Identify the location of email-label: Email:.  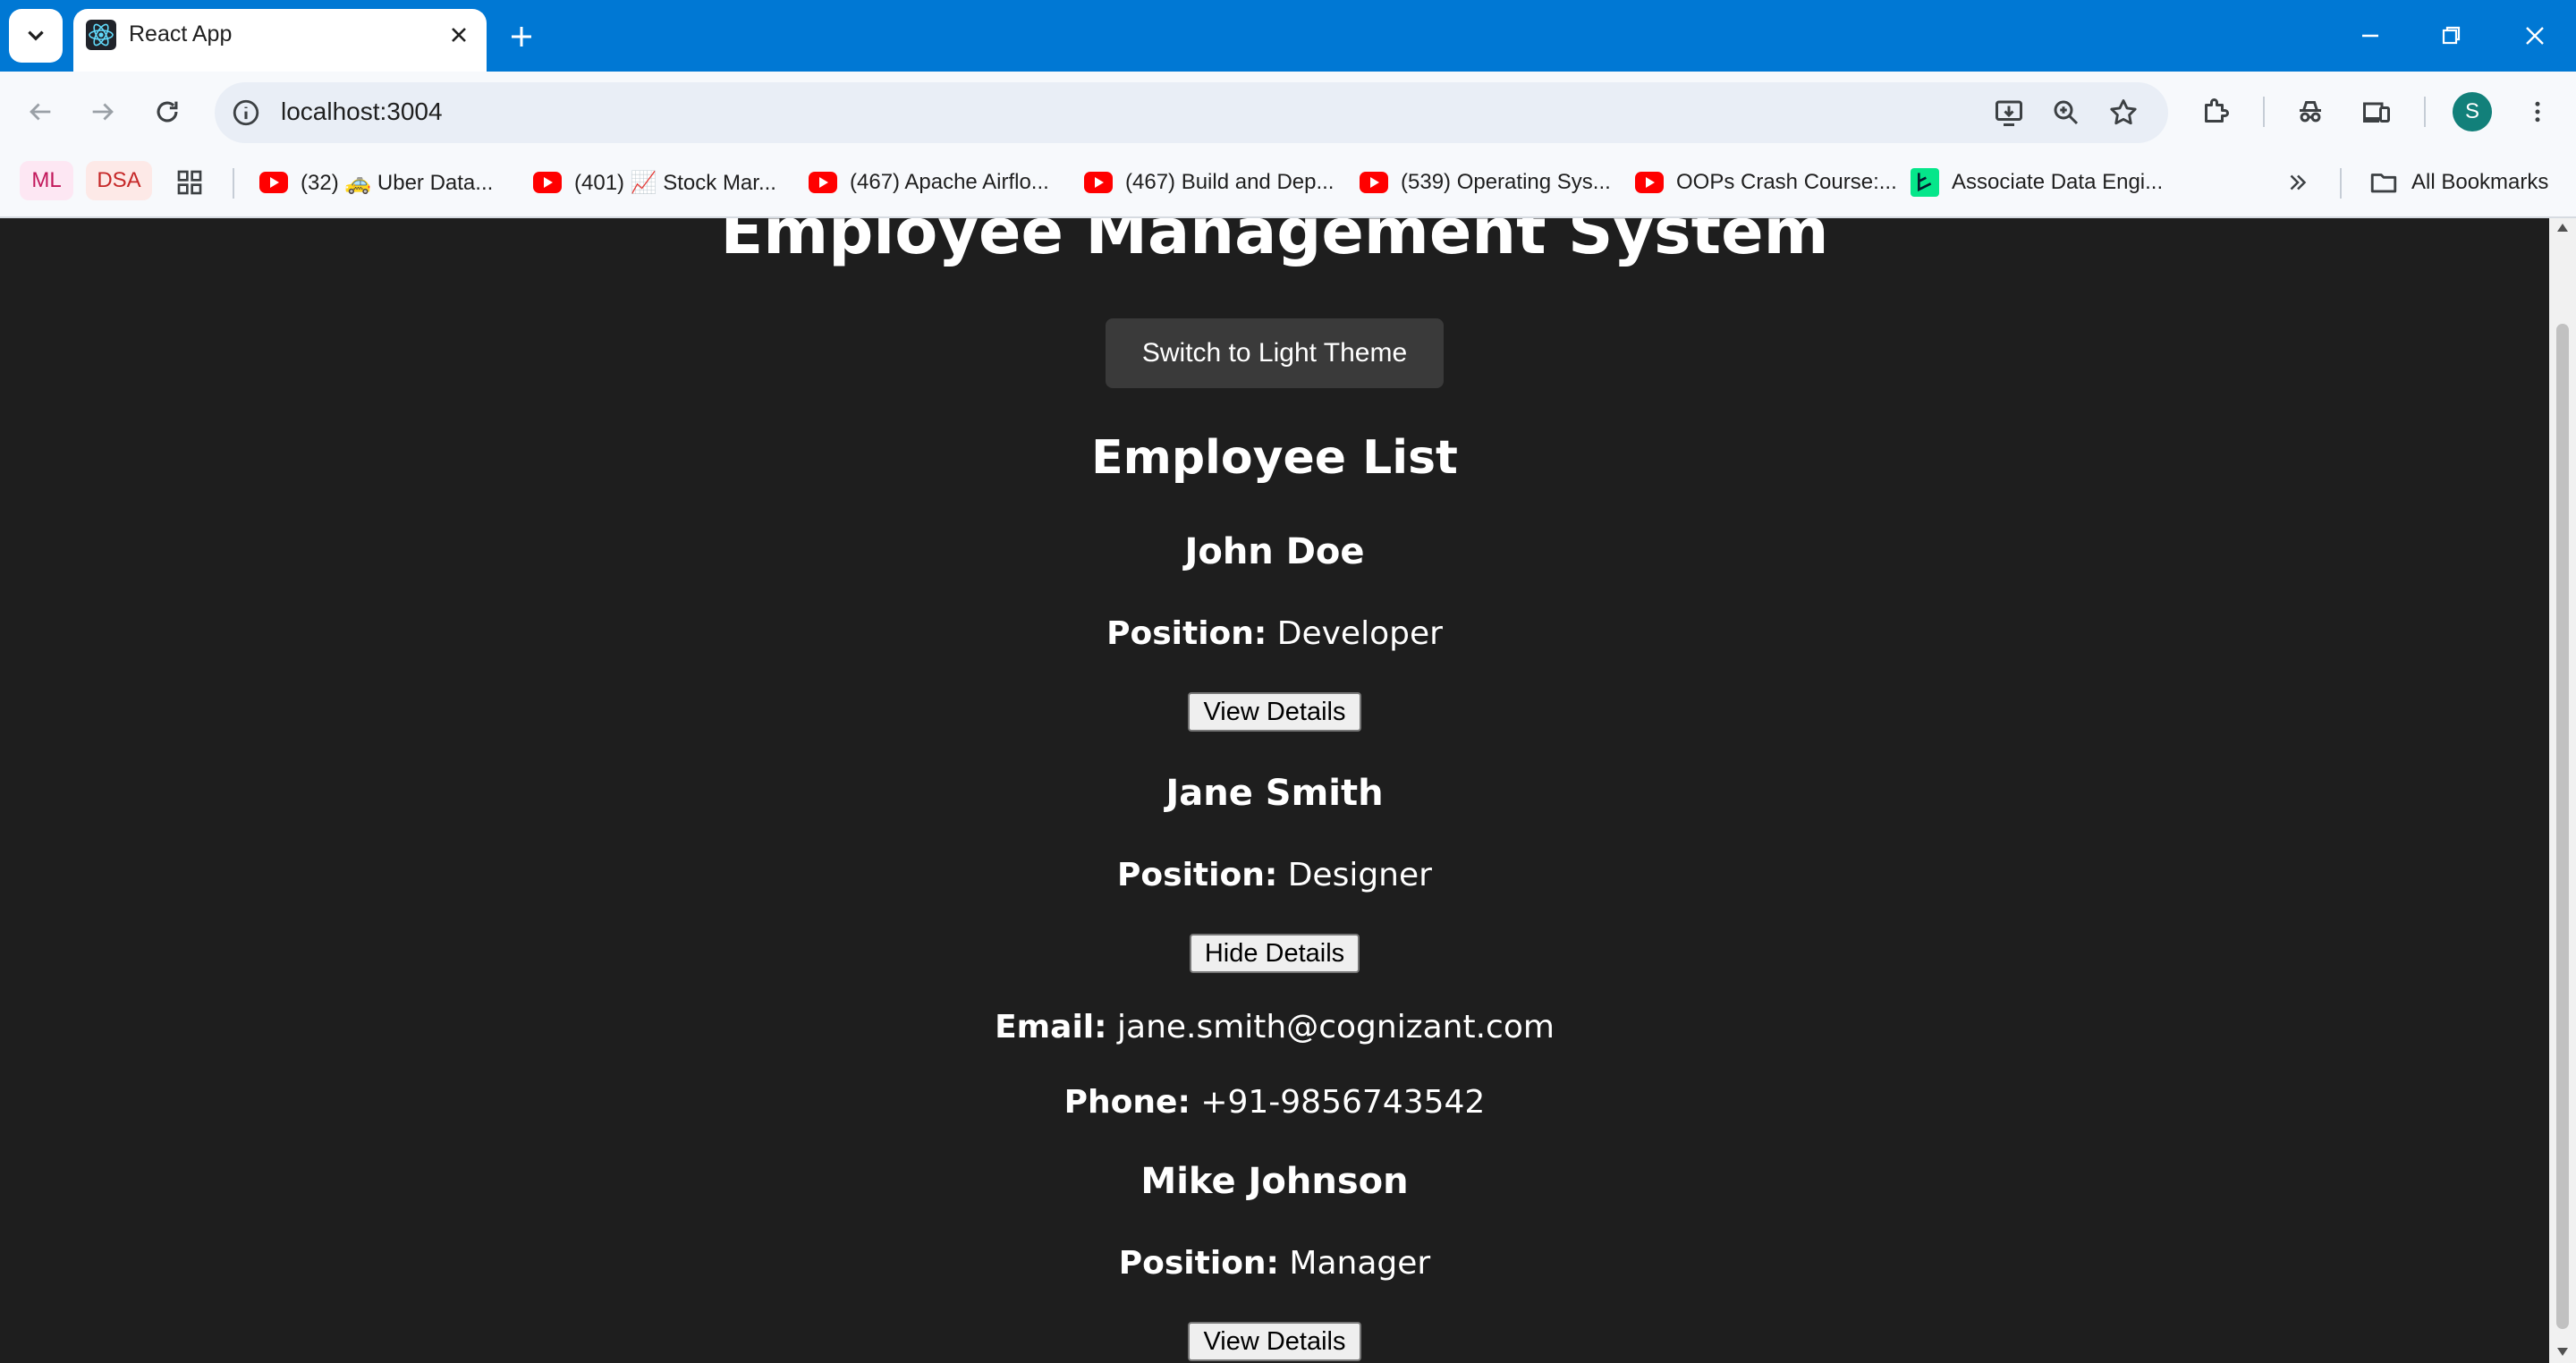
(1051, 1028).